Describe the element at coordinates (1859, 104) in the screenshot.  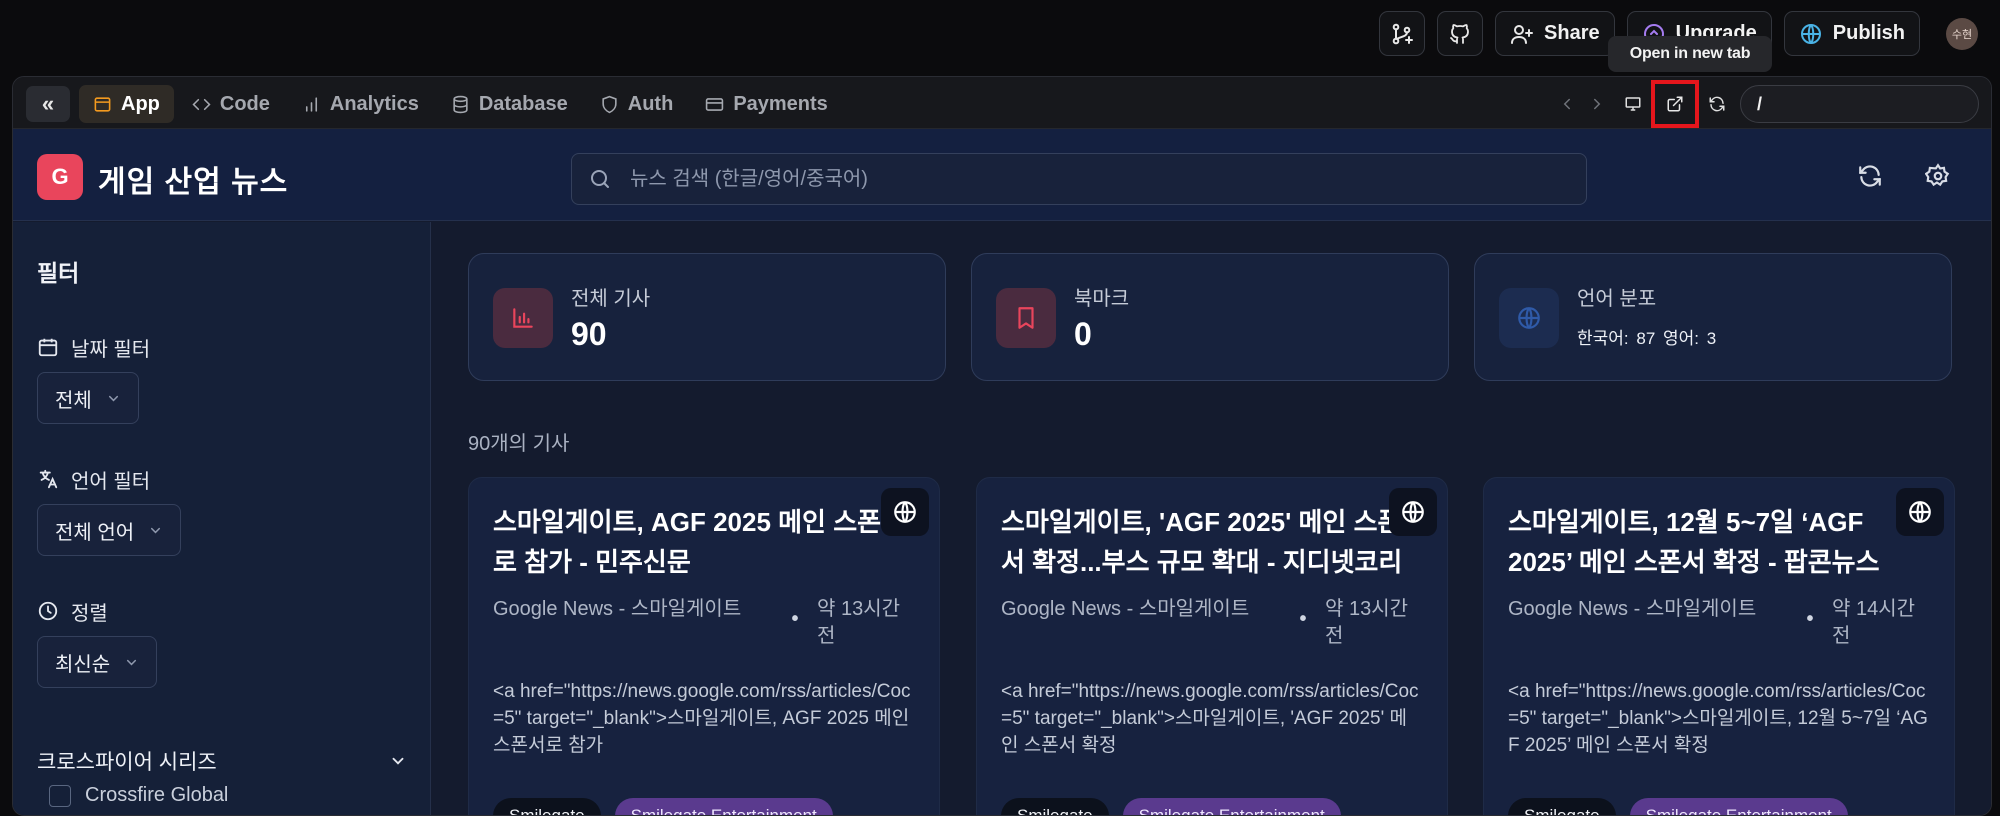
I see `url-input: /` at that location.